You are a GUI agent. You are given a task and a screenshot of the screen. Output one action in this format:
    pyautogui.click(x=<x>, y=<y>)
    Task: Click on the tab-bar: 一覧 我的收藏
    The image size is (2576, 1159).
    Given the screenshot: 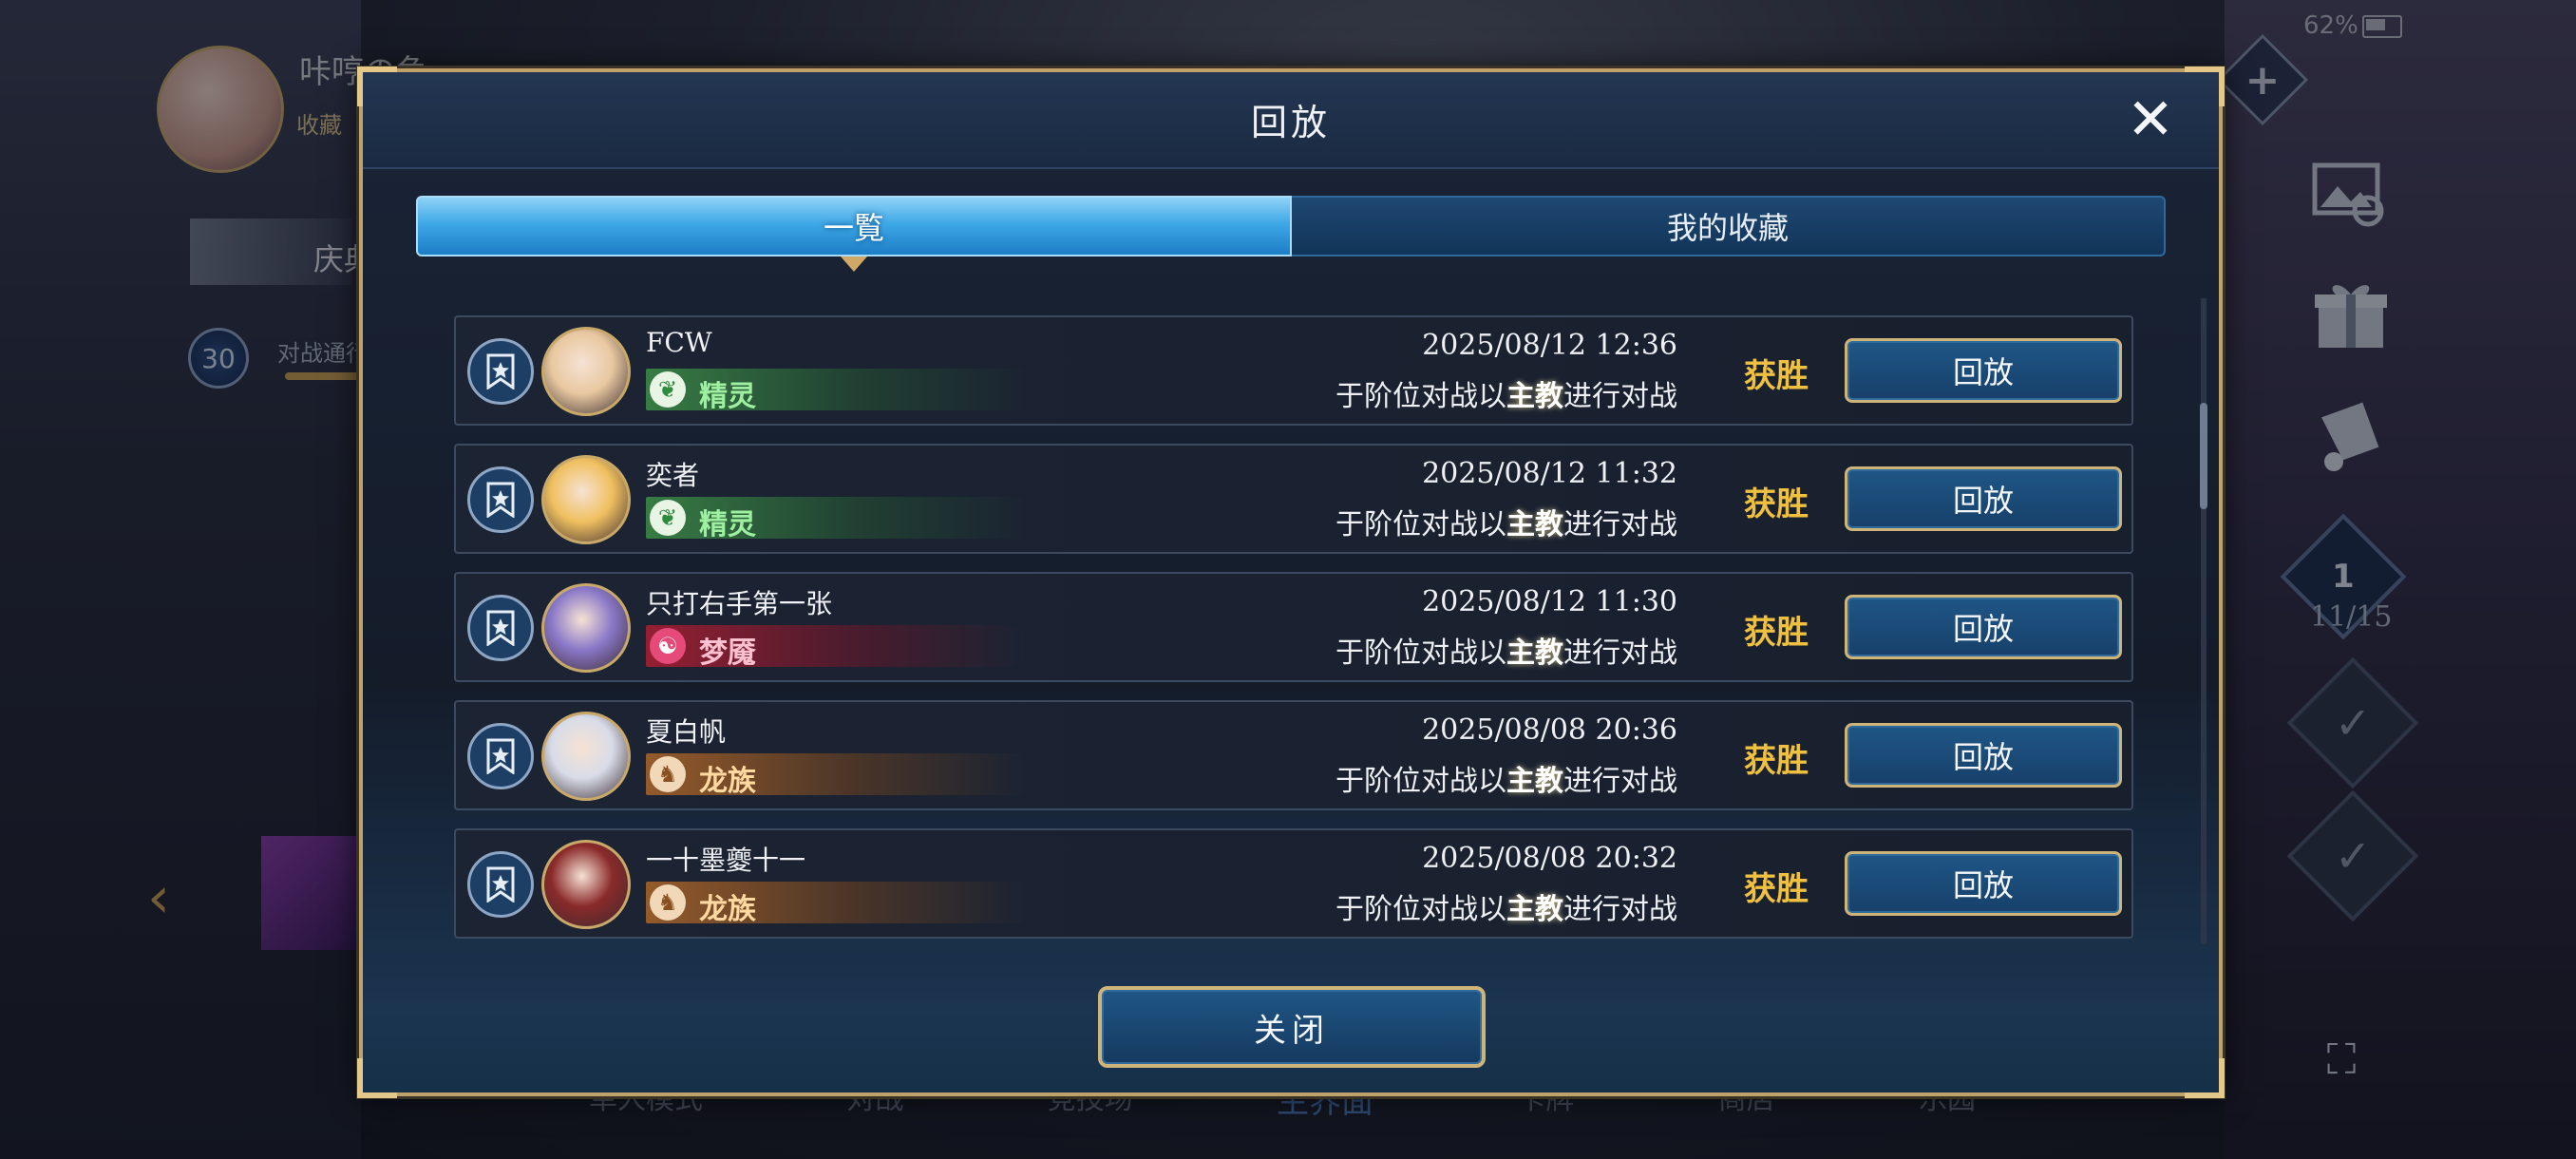 What is the action you would take?
    pyautogui.click(x=1291, y=234)
    